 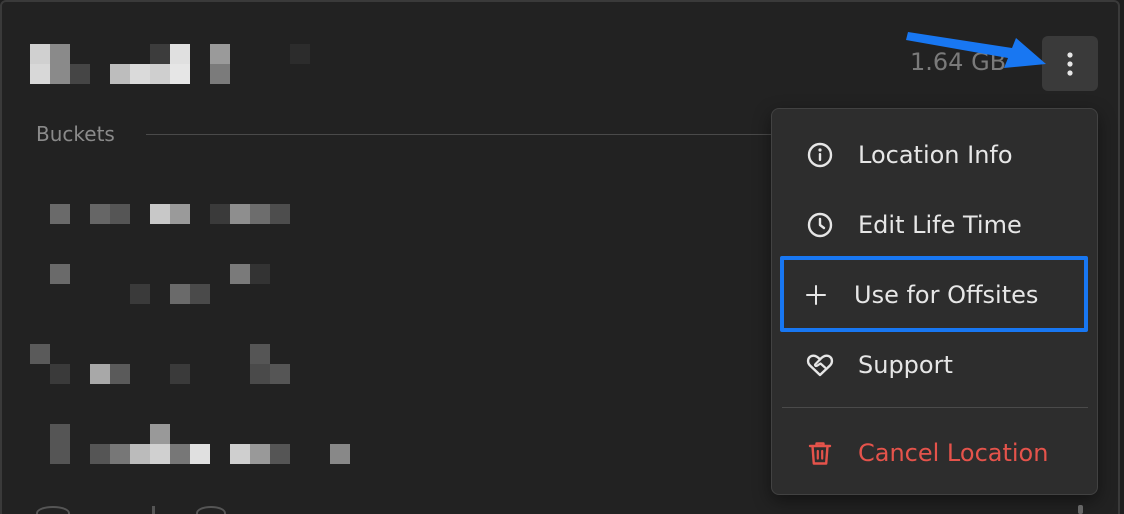 I want to click on menu-item-label: Use for Offsites, so click(x=946, y=295).